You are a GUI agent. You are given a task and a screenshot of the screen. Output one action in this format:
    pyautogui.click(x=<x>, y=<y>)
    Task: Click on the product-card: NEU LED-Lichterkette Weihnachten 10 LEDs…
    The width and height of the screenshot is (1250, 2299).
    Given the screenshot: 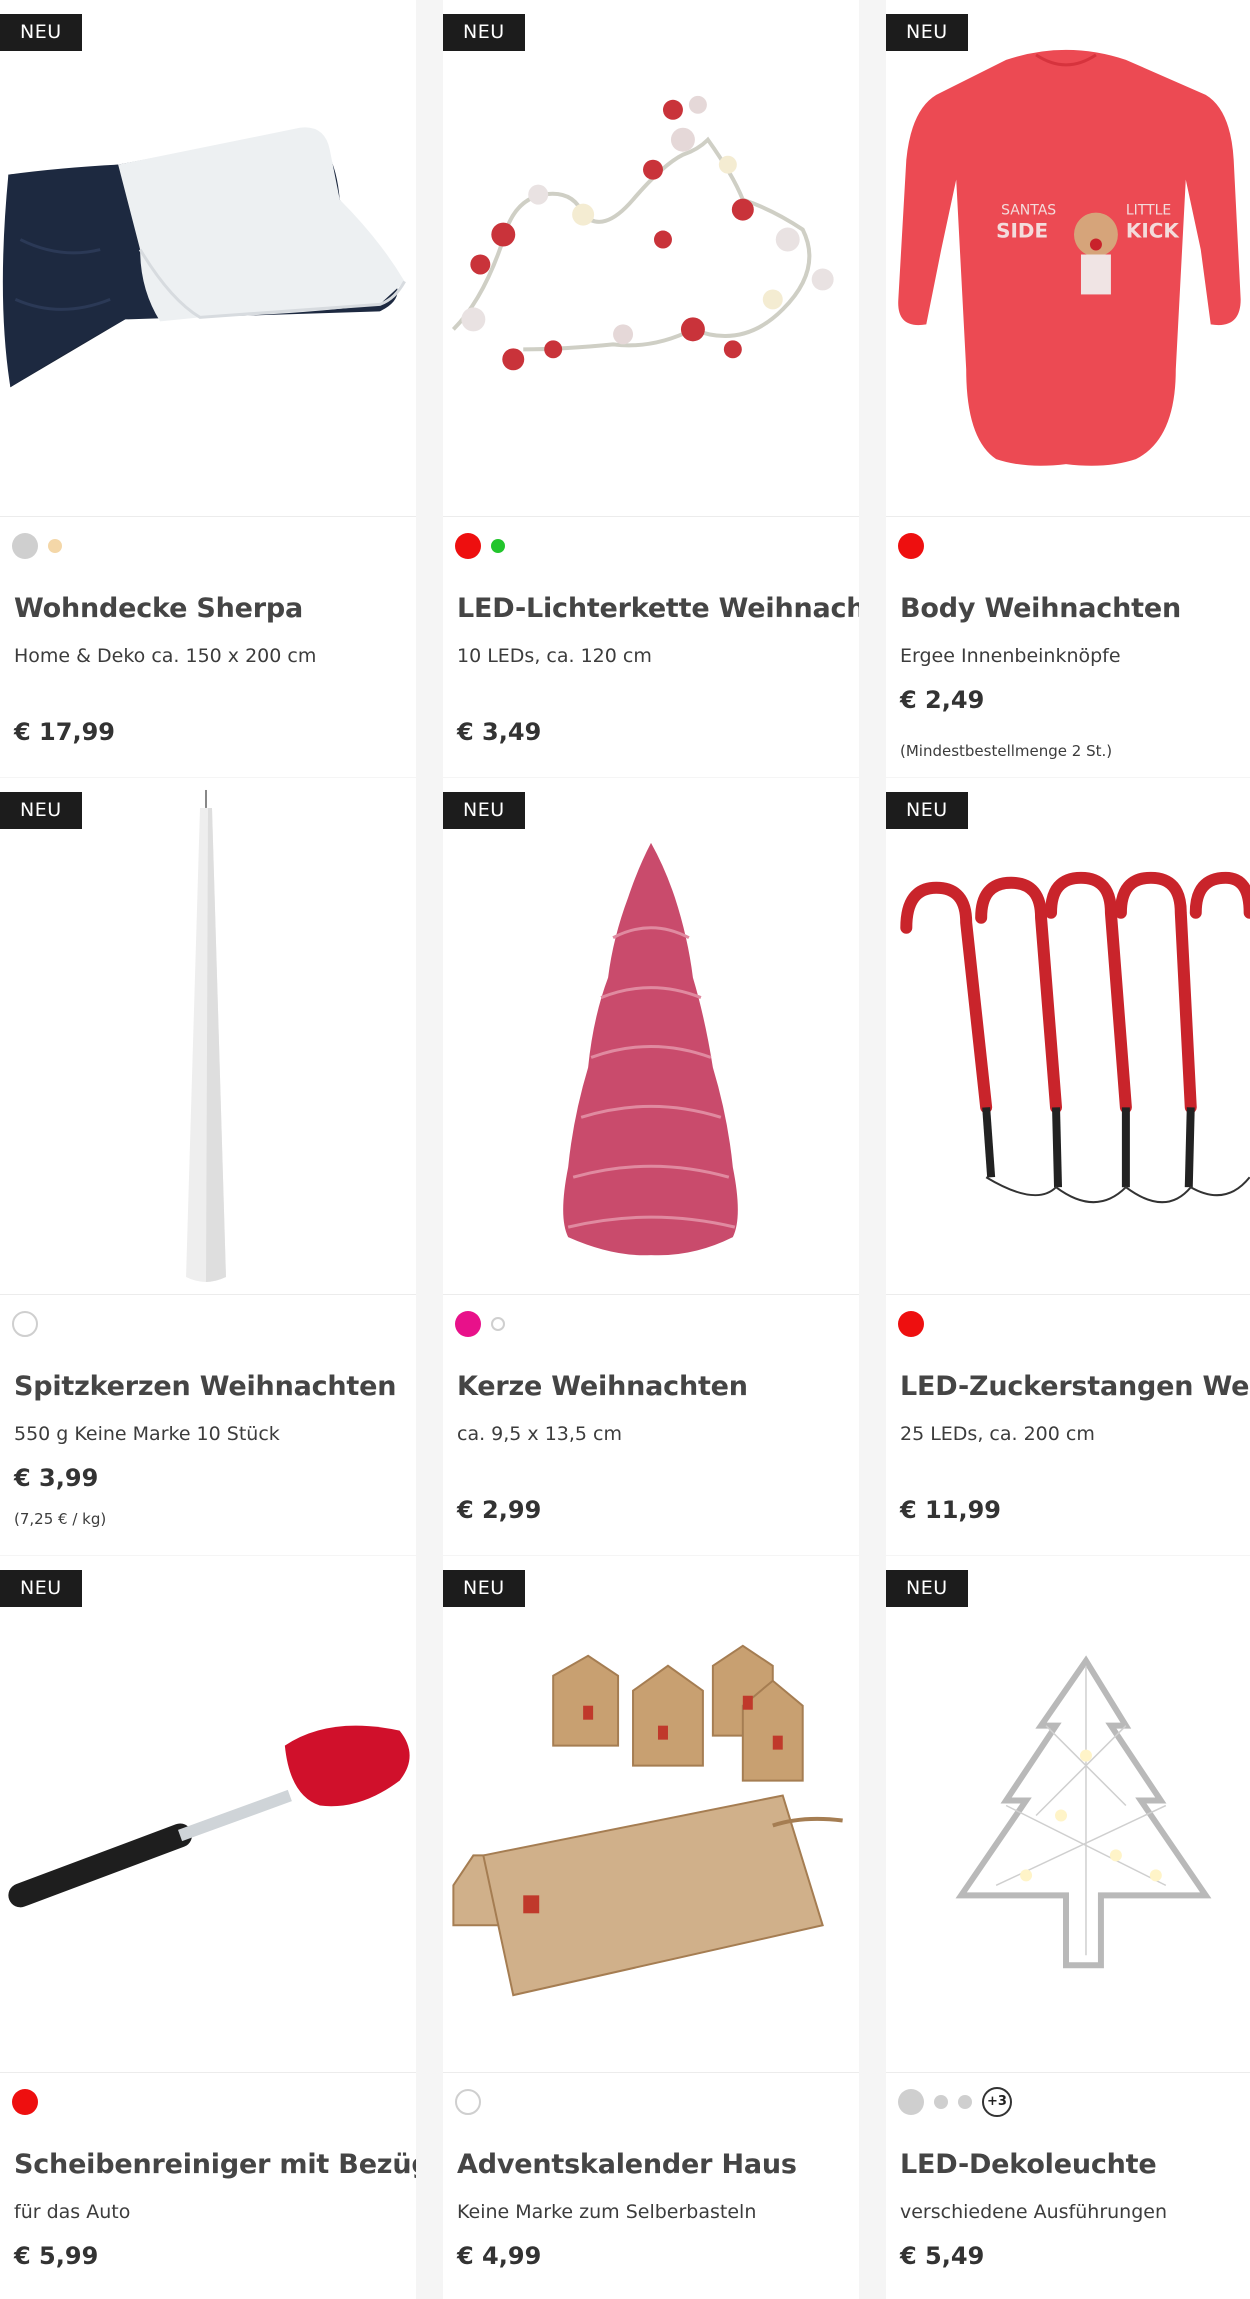 What is the action you would take?
    pyautogui.click(x=651, y=388)
    